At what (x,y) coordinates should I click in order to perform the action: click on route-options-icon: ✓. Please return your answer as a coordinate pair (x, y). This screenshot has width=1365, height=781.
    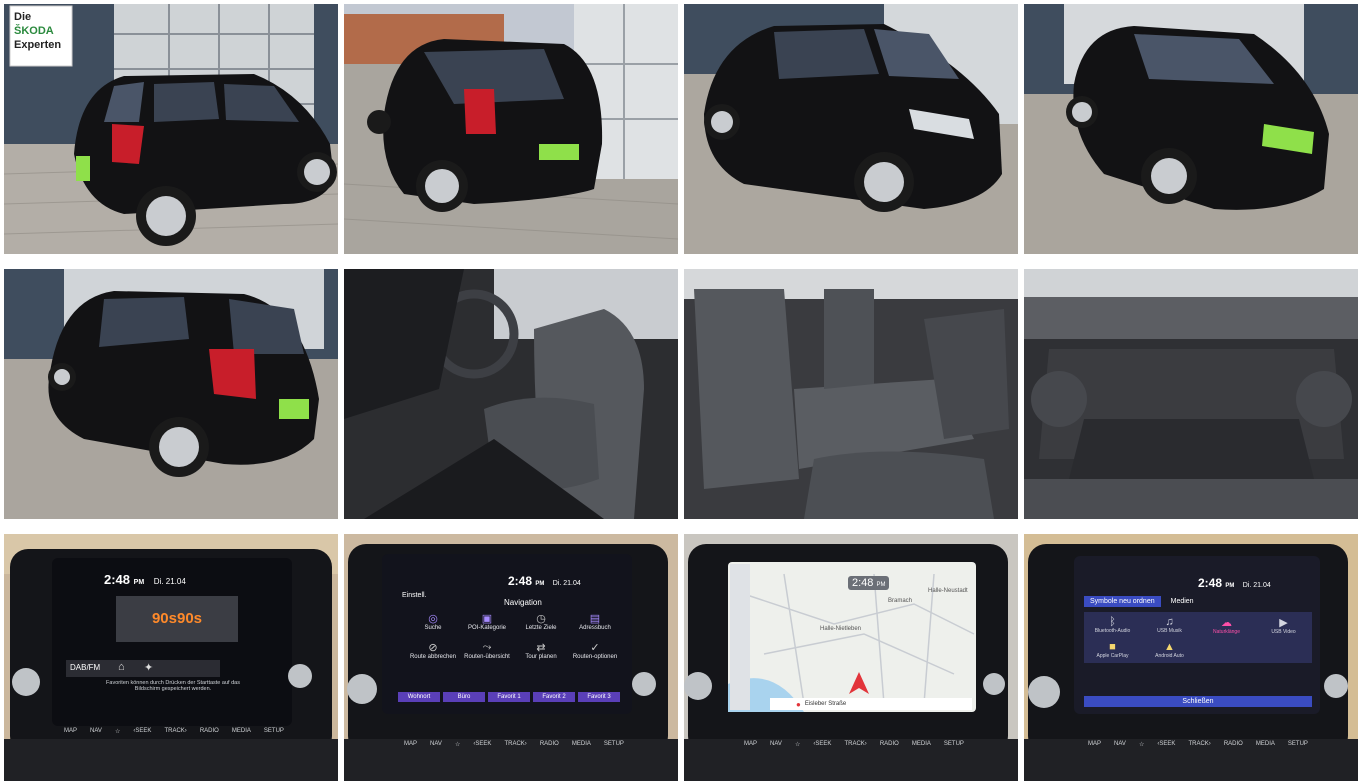
    Looking at the image, I should click on (595, 648).